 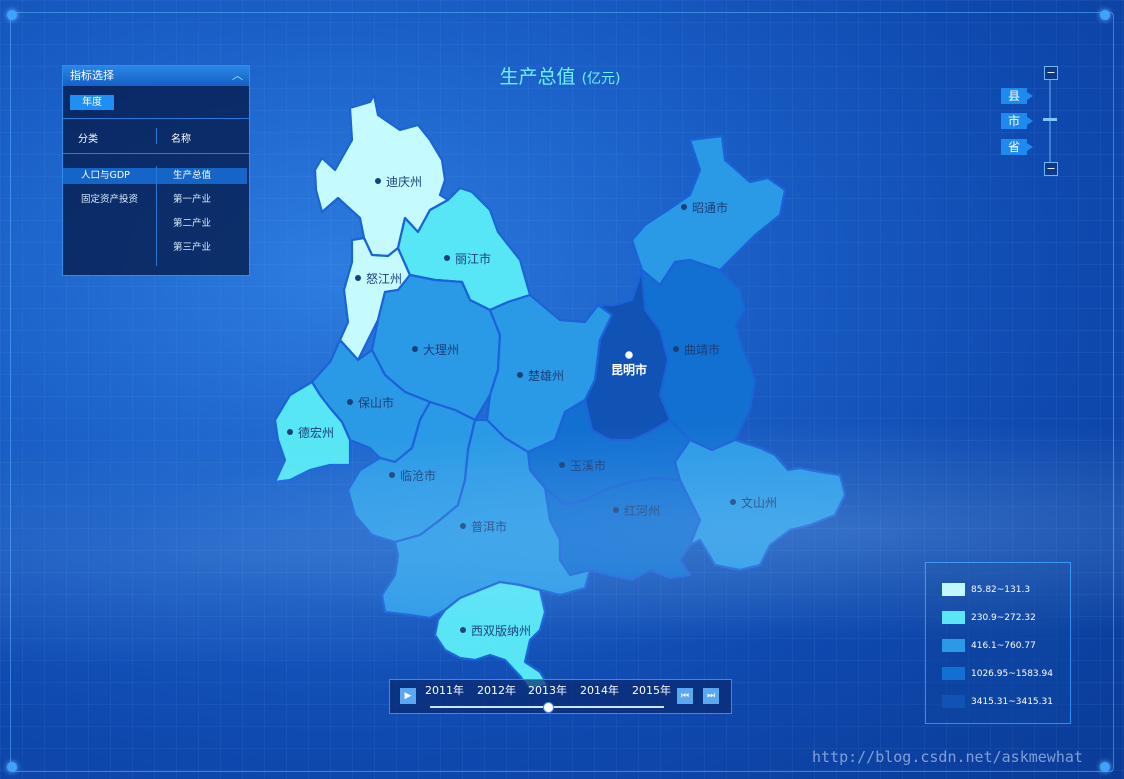 I want to click on region-label: 昭通市, so click(x=710, y=207).